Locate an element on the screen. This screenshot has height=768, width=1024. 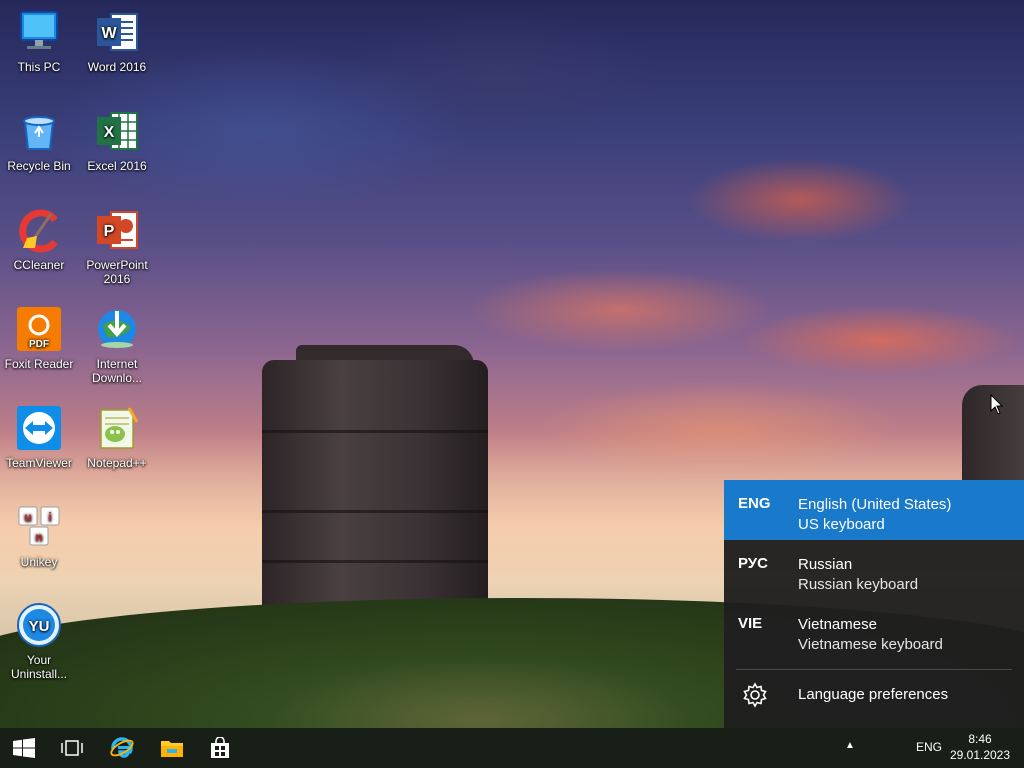
keyboard-layout: Russian keyboard is located at coordinates (858, 584).